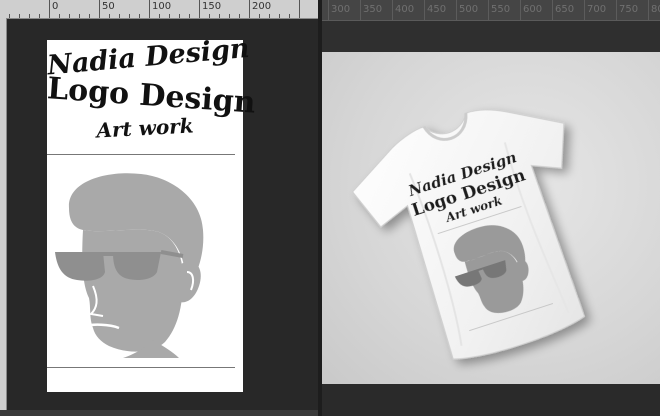 Image resolution: width=660 pixels, height=416 pixels. I want to click on ruler-label-150: 150, so click(212, 6).